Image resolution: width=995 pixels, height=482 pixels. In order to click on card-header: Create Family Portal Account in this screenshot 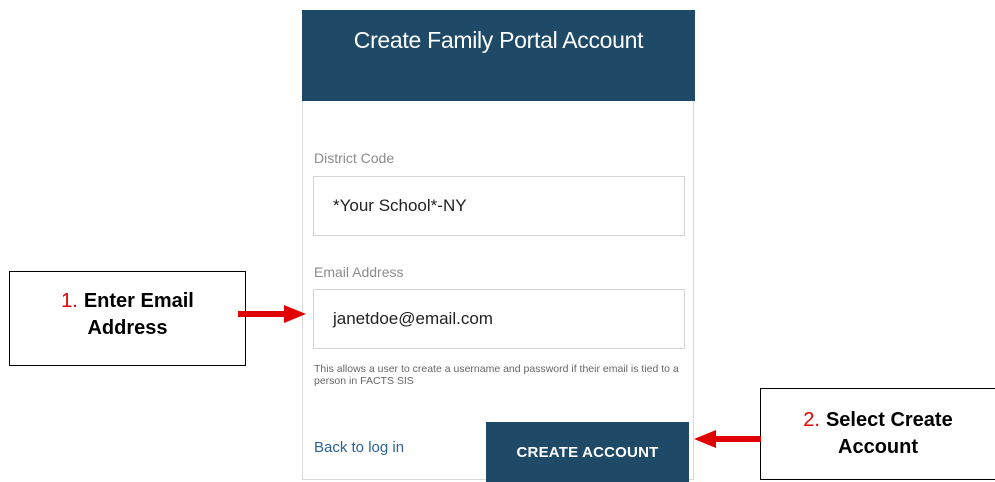, I will do `click(498, 55)`.